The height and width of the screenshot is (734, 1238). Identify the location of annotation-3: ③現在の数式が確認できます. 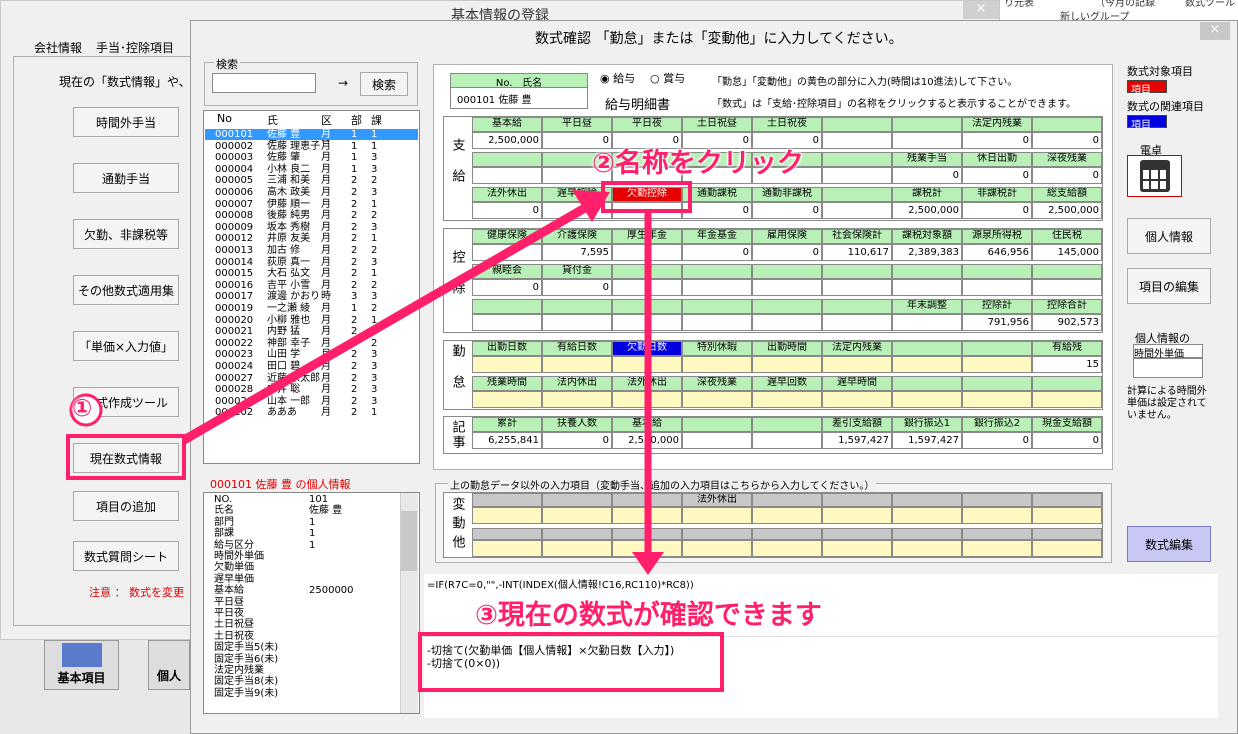
(648, 615).